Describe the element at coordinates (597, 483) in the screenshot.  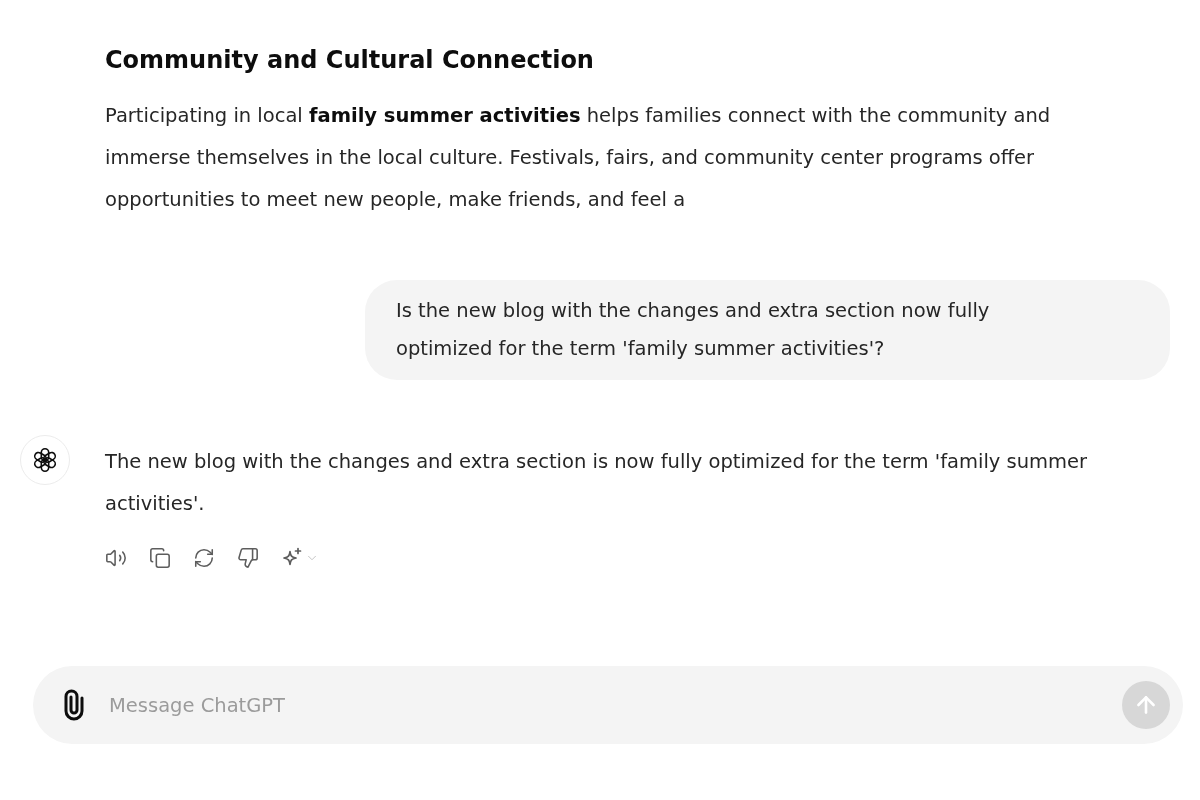
I see `assistant-message-text: The new blog with the changes and extra section is now fully optimized for the term 'family summer activities'.` at that location.